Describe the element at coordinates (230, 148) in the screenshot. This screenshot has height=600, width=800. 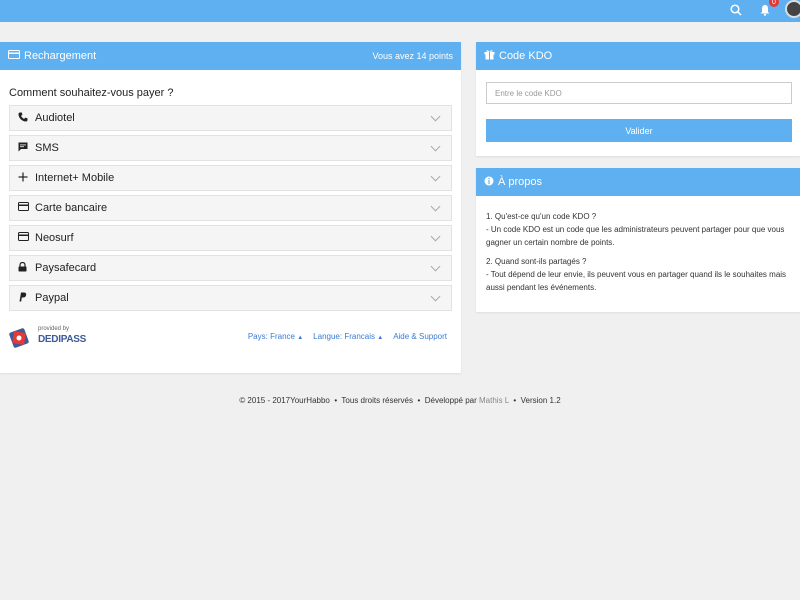
I see `payment-method-sms: SMS` at that location.